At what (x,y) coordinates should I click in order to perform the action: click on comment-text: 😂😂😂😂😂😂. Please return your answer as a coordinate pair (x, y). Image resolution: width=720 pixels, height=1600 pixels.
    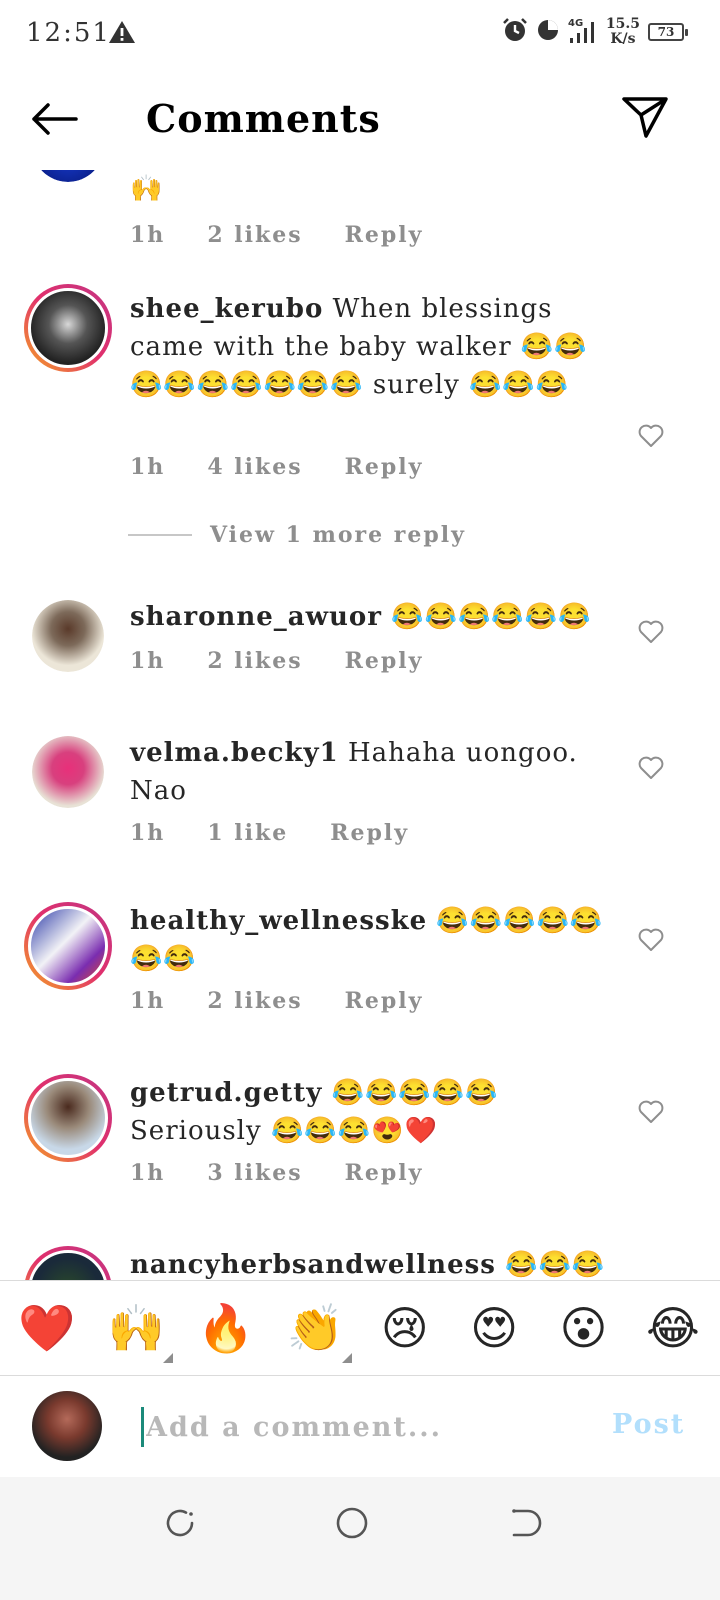
    Looking at the image, I should click on (491, 617).